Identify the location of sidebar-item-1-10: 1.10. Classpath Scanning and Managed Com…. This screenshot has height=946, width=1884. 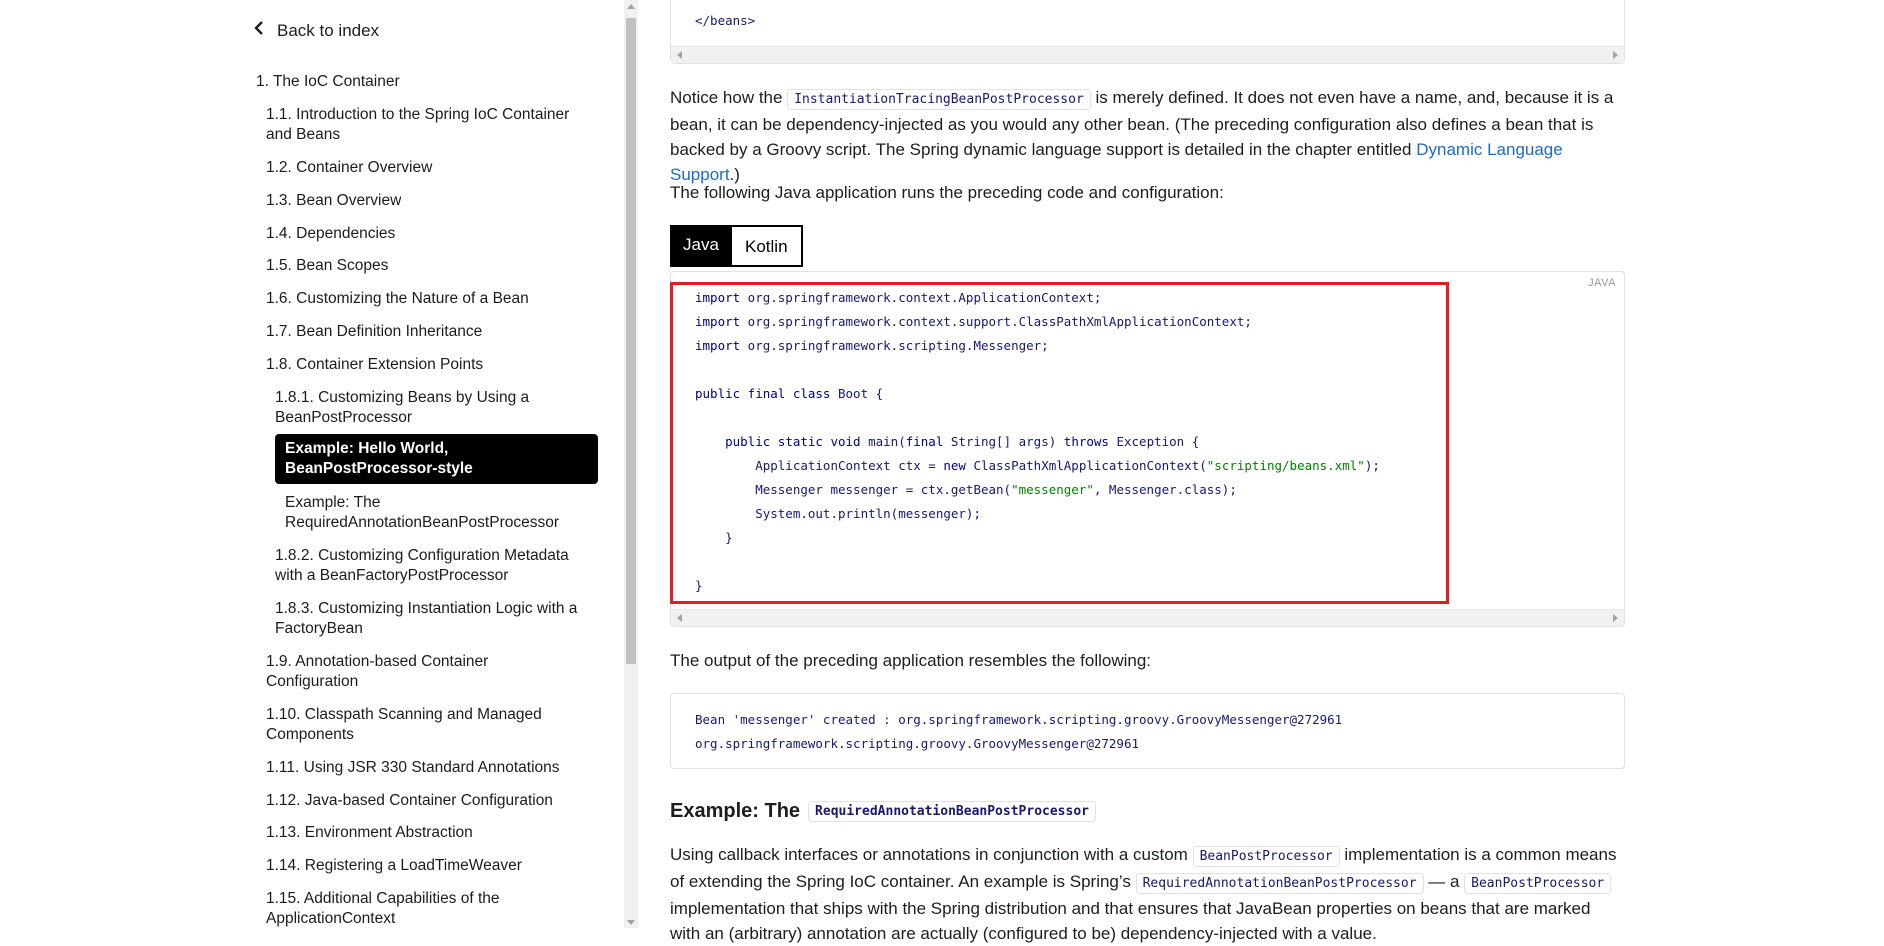
(416, 725).